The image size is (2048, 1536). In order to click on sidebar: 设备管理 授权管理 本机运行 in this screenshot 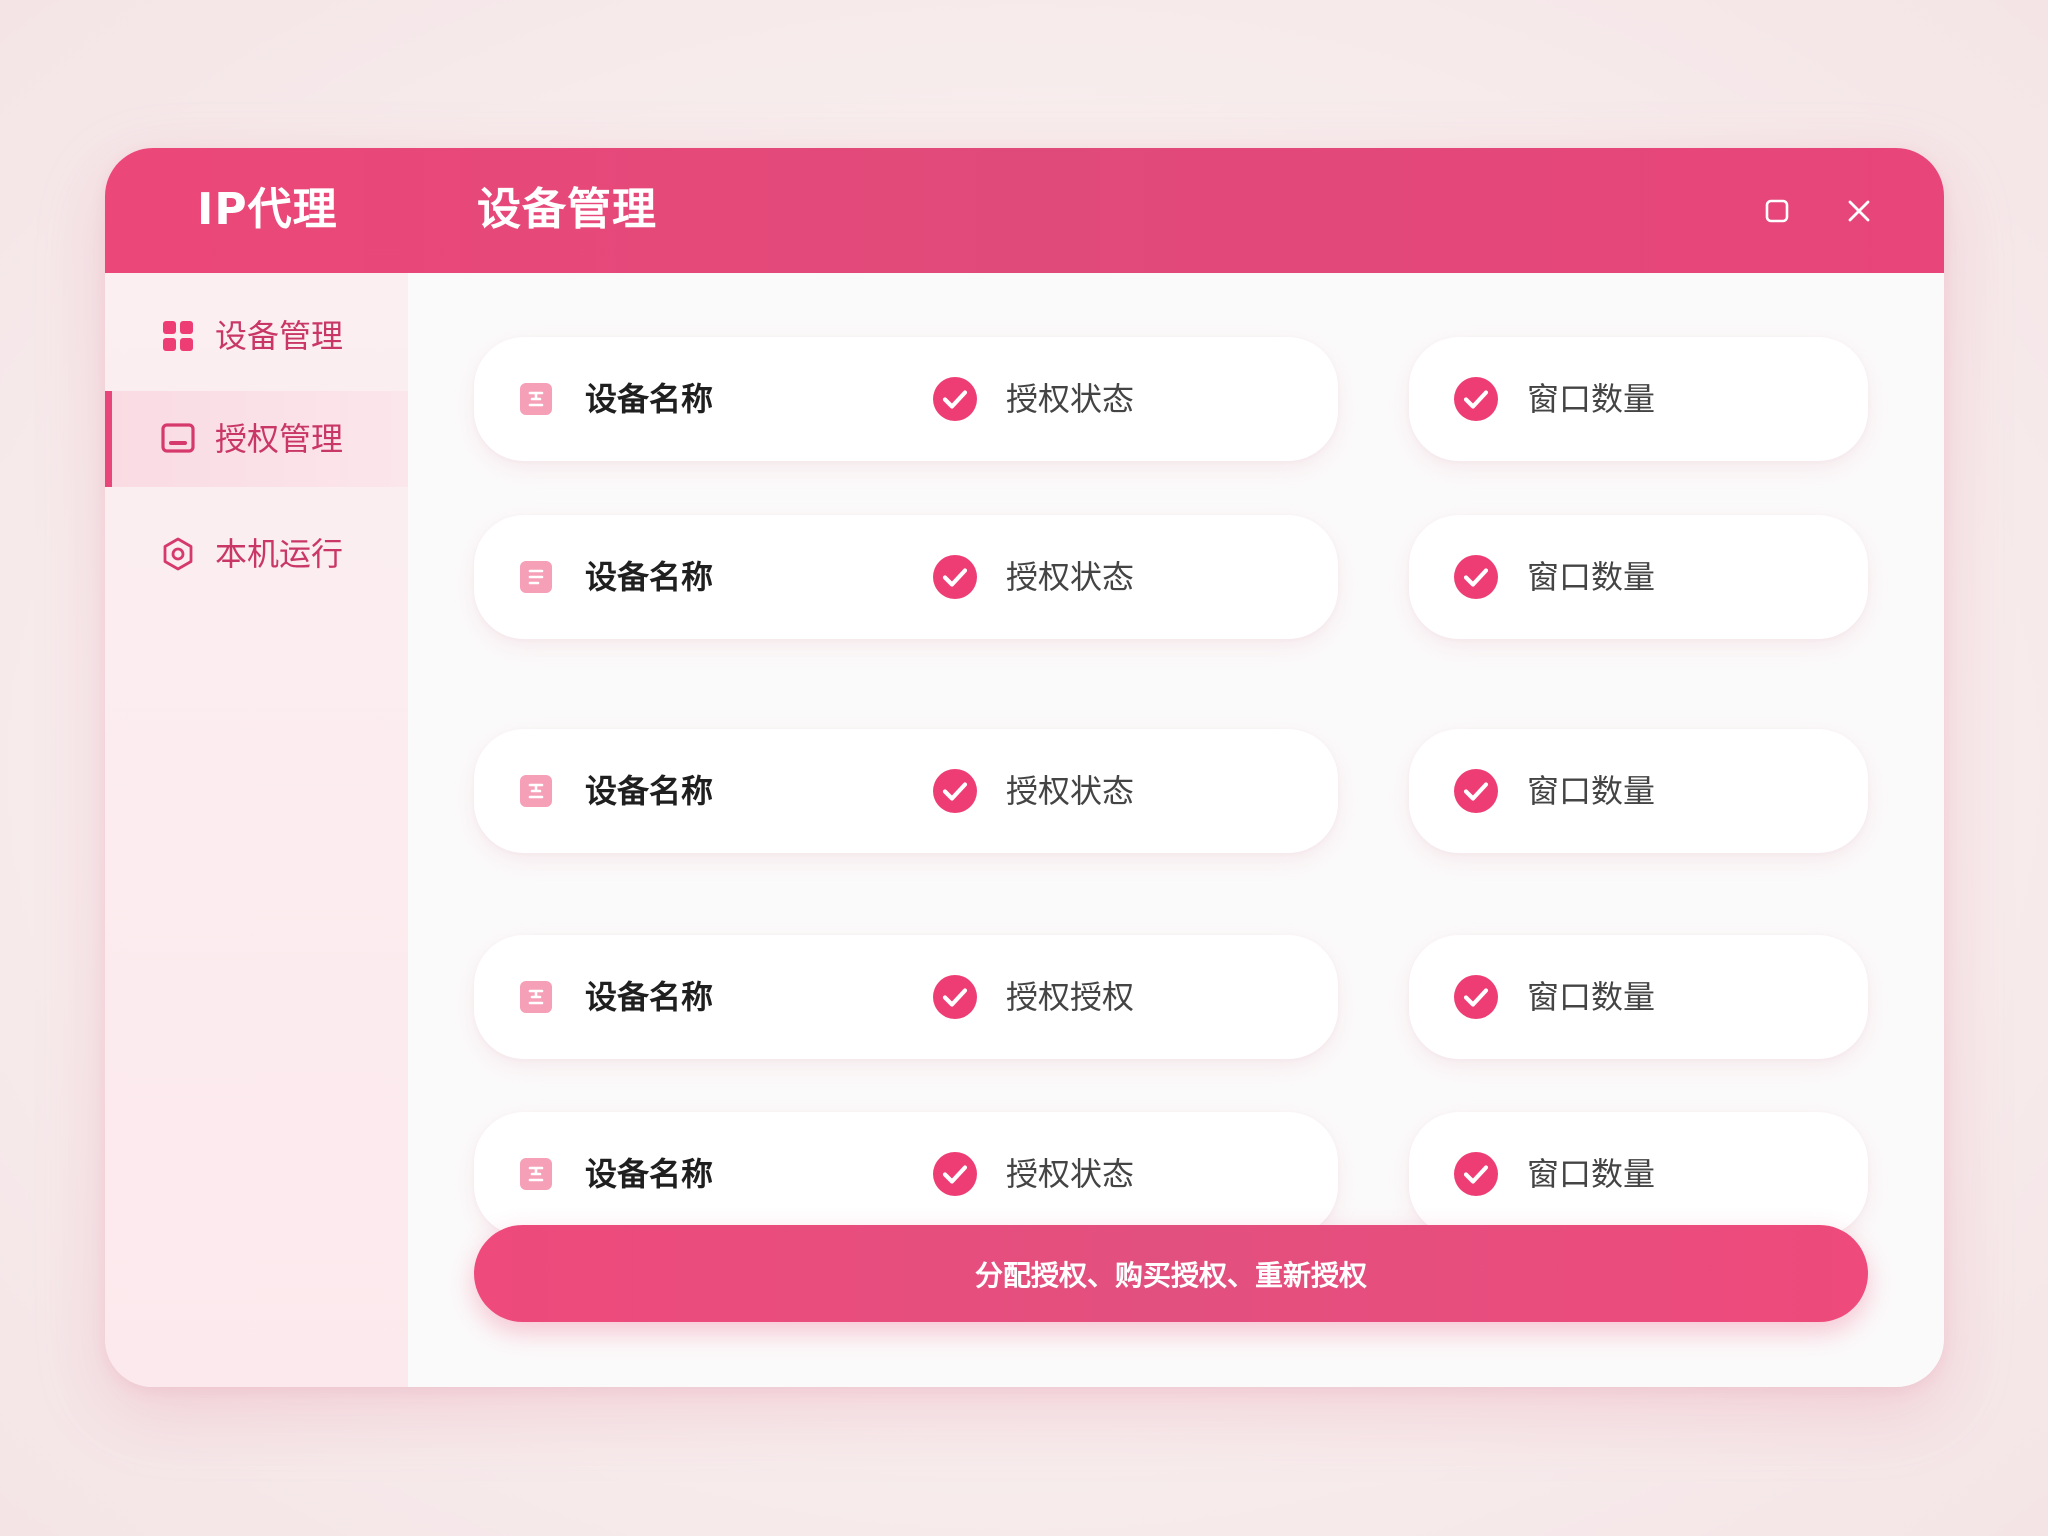, I will do `click(256, 830)`.